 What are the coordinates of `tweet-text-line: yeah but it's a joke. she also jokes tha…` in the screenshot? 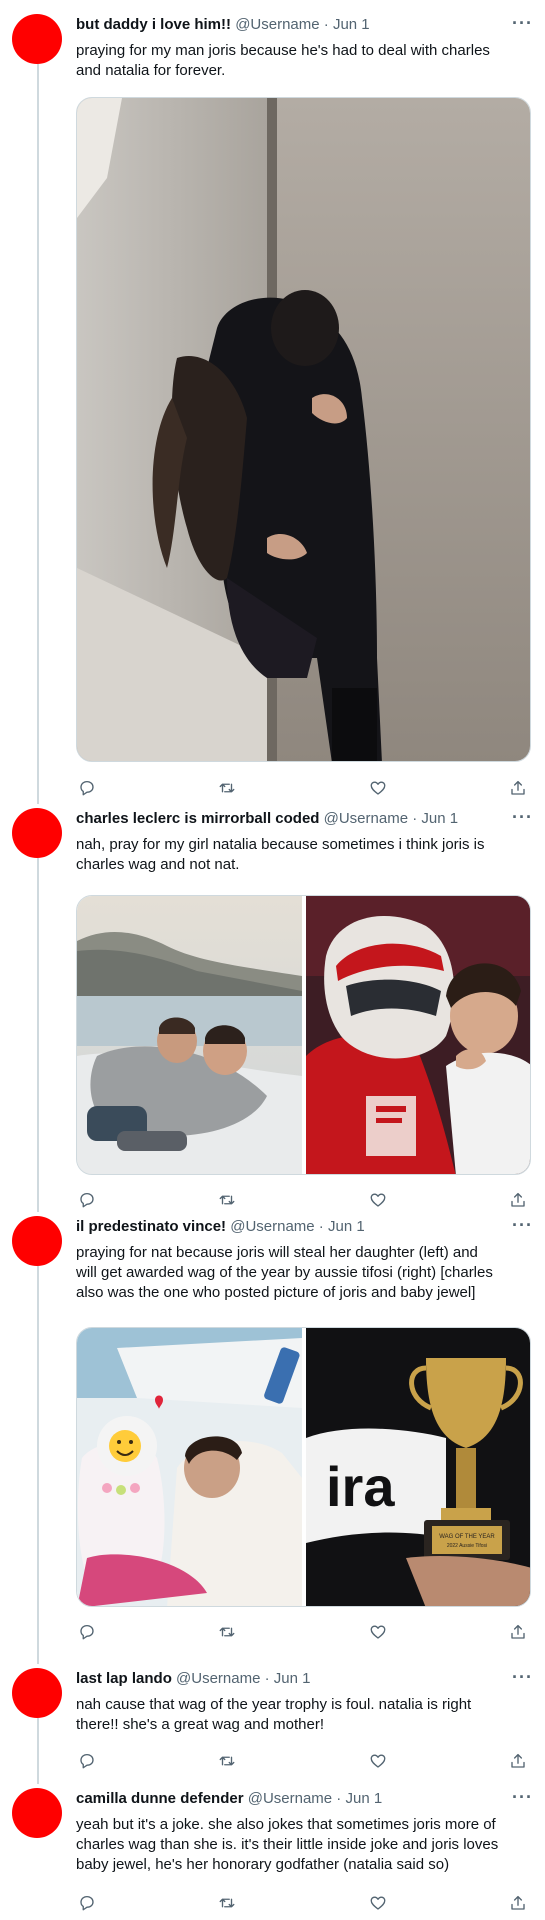 It's located at (286, 1824).